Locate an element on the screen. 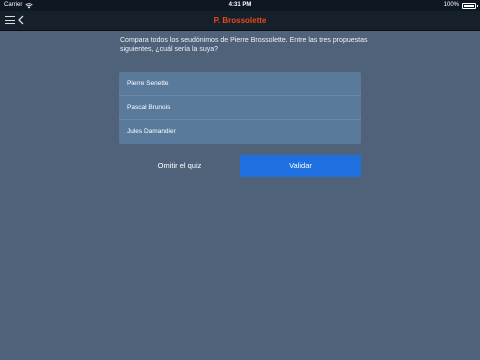 Image resolution: width=480 pixels, height=360 pixels. answer-option: Pierre Senette is located at coordinates (240, 84).